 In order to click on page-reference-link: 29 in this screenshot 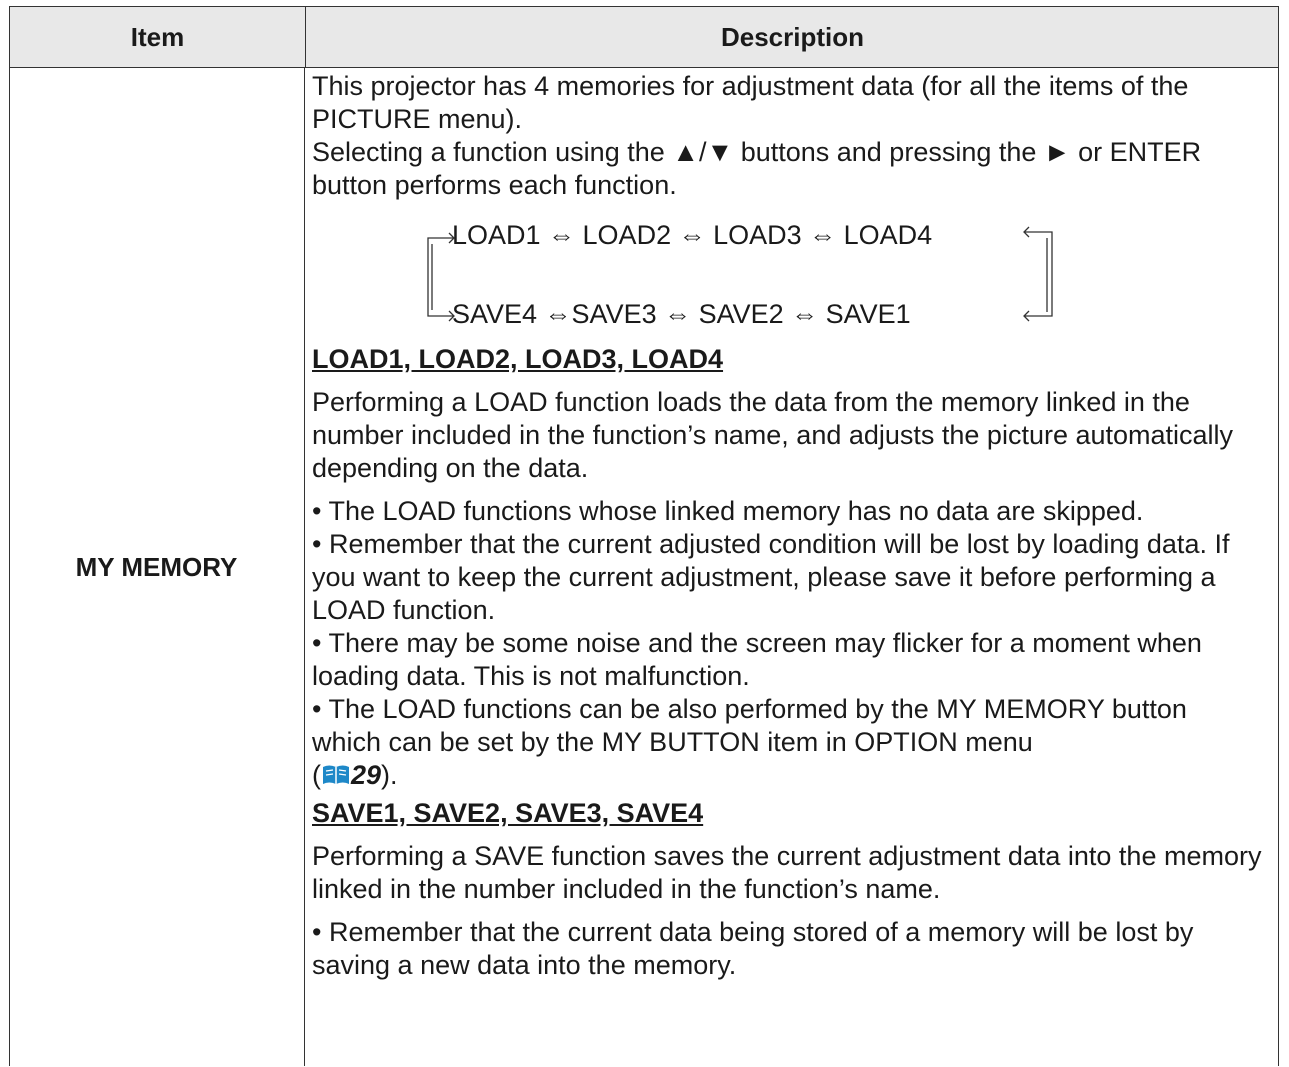, I will do `click(366, 775)`.